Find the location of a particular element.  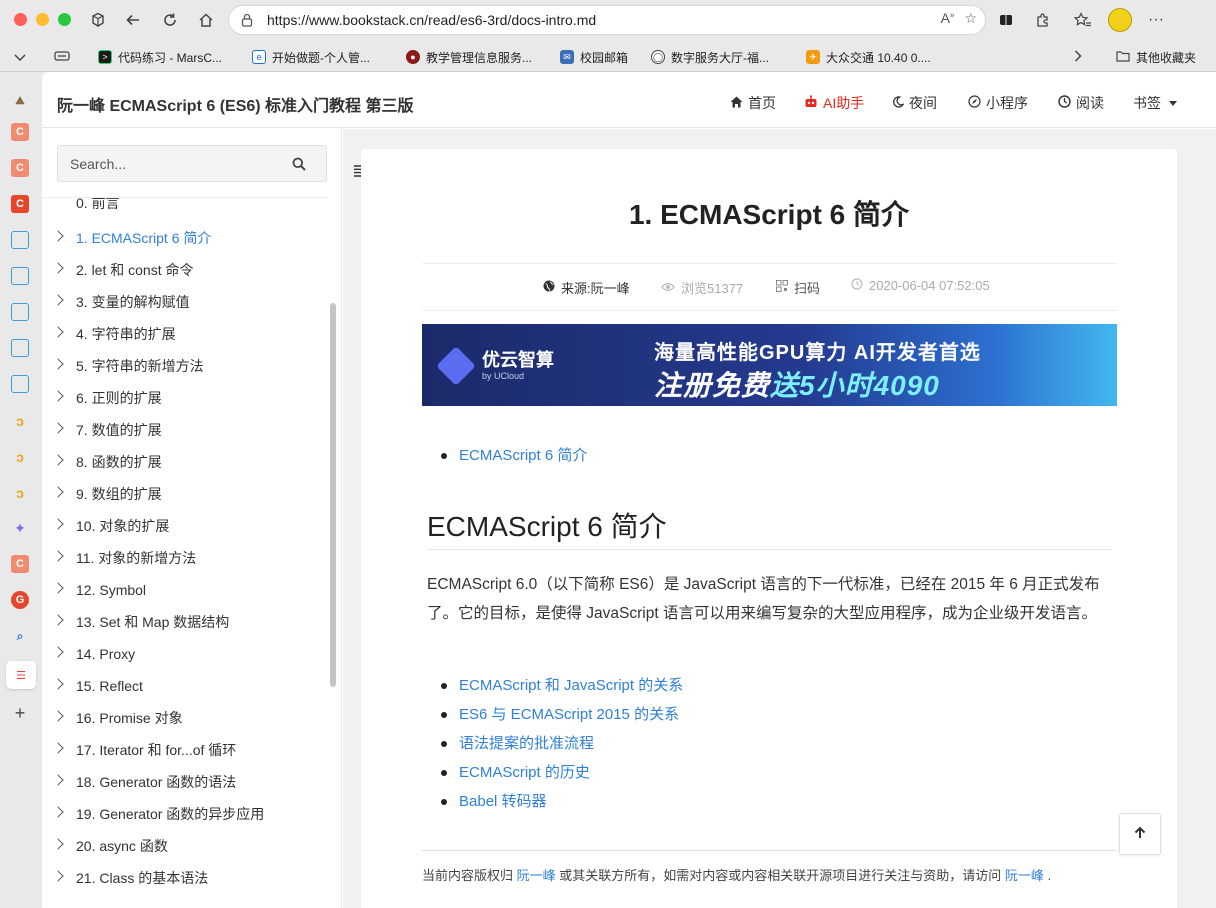

read-aloud-icon: A» is located at coordinates (948, 18).